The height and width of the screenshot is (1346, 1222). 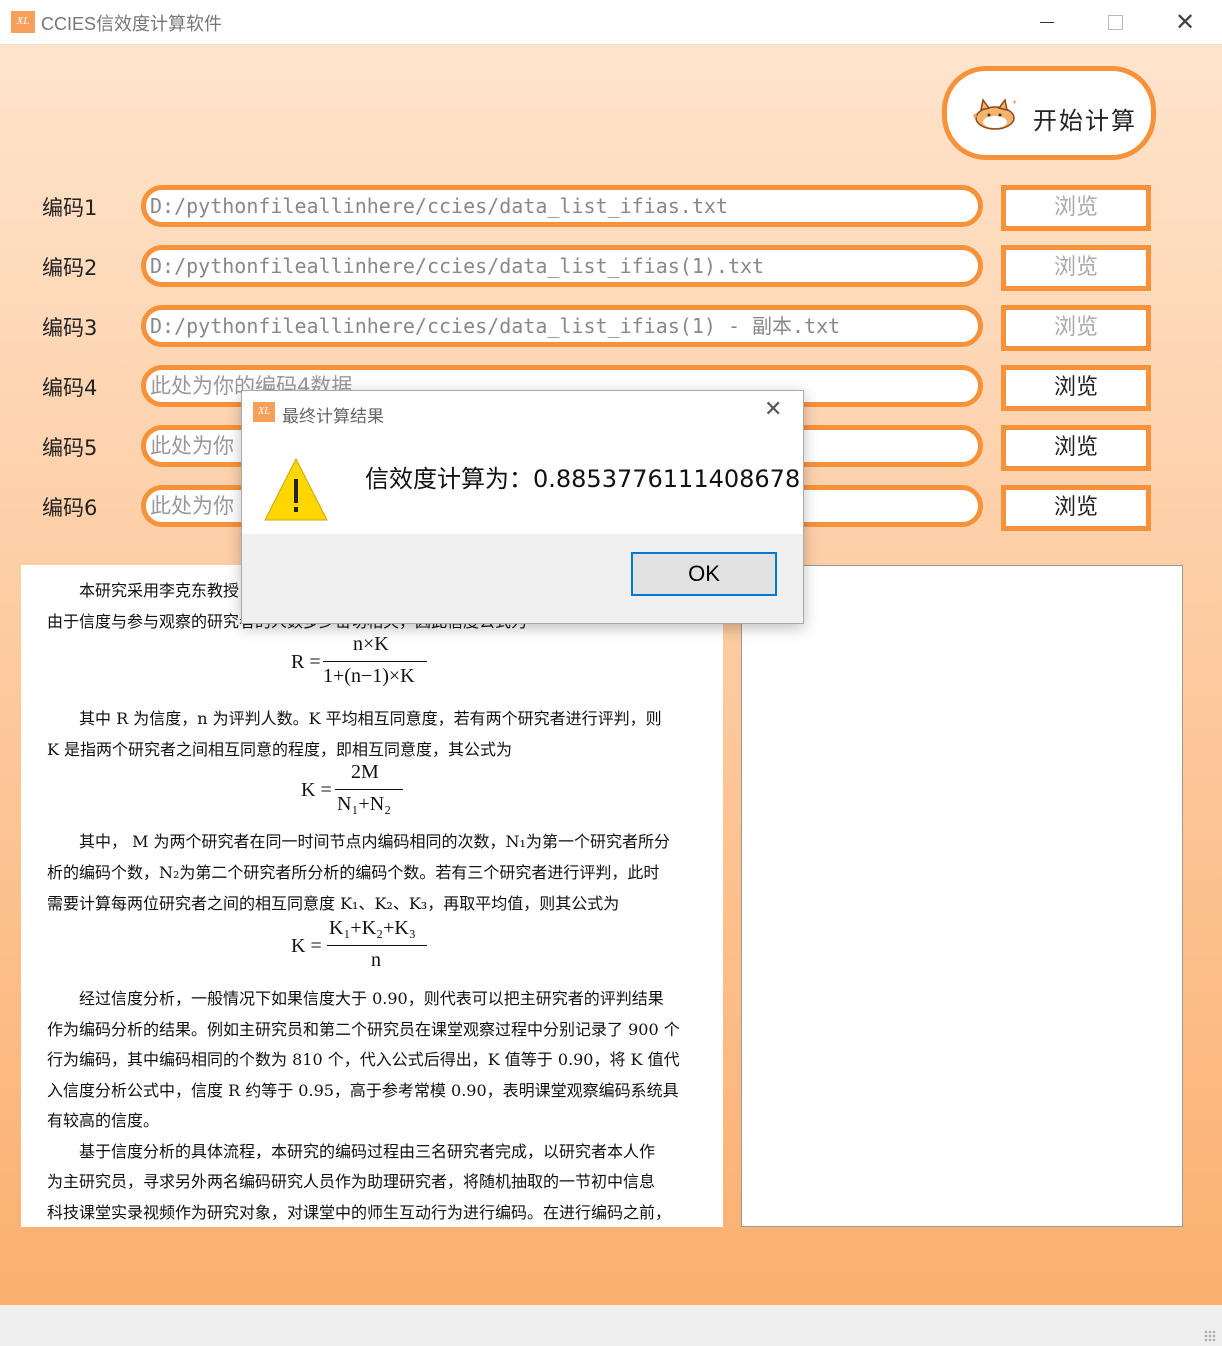 I want to click on average-agreement-formula: K = K₁+K₂+K₃ n, so click(x=361, y=947).